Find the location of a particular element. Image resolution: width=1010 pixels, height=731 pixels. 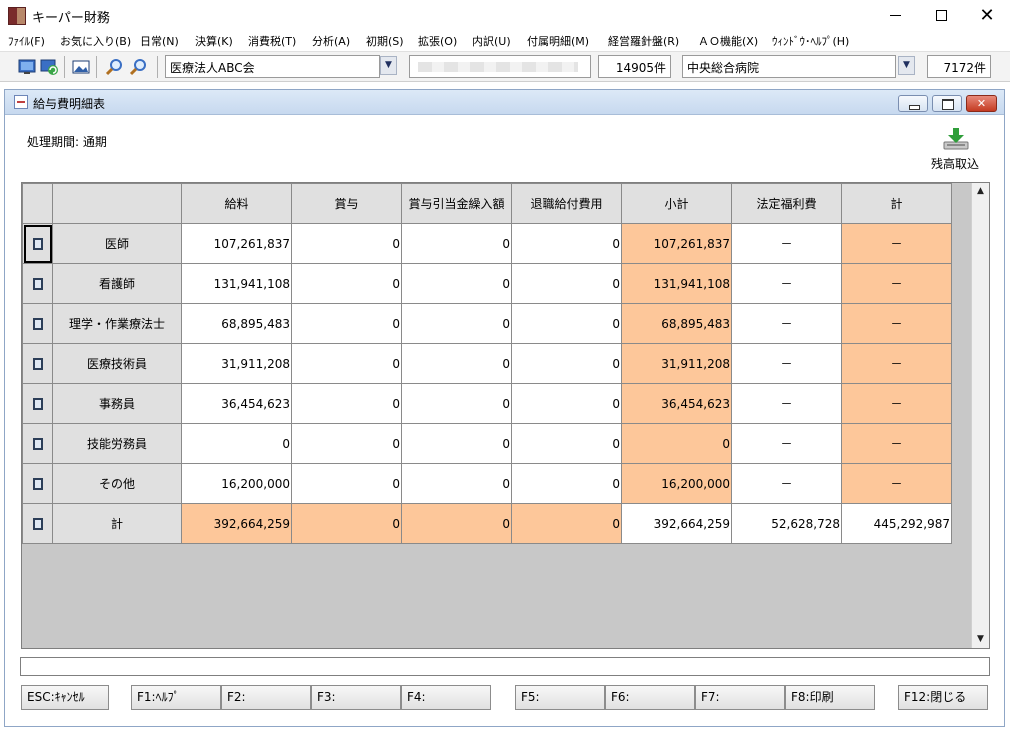

row-therapist: 理学・作業療法士 68,895,483 0 0 0 68,895,483 －－ is located at coordinates (487, 323).